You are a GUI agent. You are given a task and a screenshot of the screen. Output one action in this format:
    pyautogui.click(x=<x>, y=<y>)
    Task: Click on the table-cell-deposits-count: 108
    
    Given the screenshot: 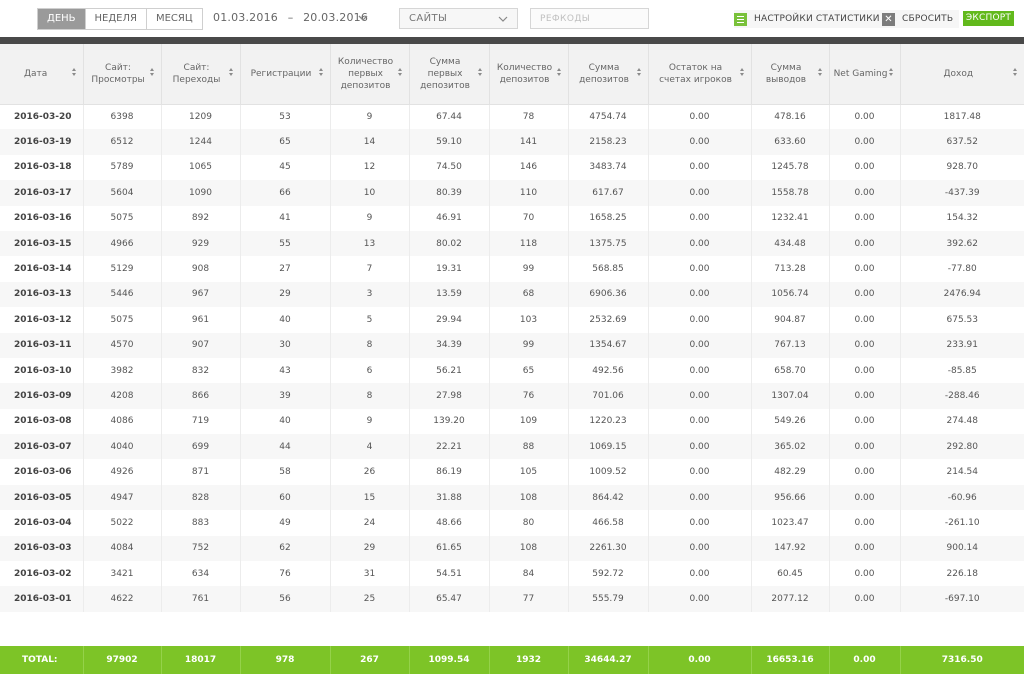 What is the action you would take?
    pyautogui.click(x=529, y=497)
    